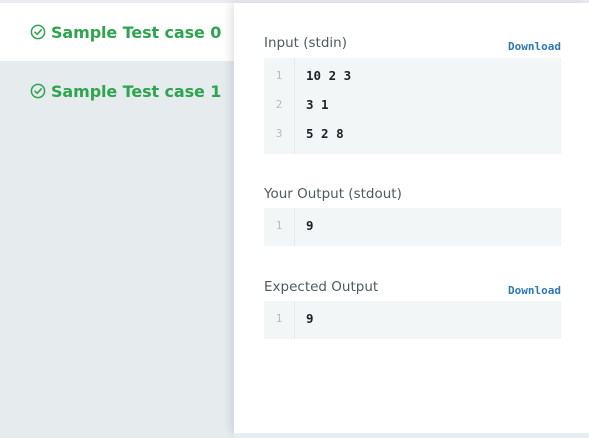 The image size is (589, 438). What do you see at coordinates (412, 289) in the screenshot?
I see `expected-output-section-header: Expected Output Download` at bounding box center [412, 289].